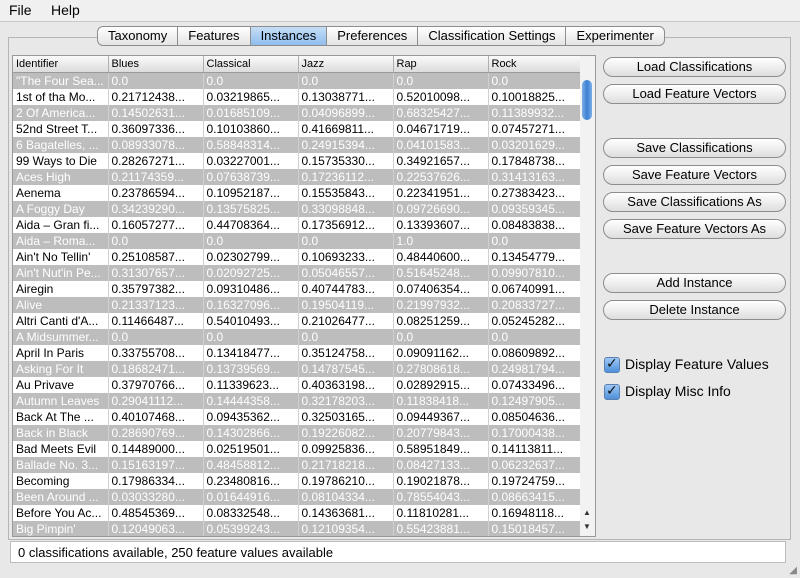 The height and width of the screenshot is (578, 800). What do you see at coordinates (61, 481) in the screenshot?
I see `cell-identifier: Becoming` at bounding box center [61, 481].